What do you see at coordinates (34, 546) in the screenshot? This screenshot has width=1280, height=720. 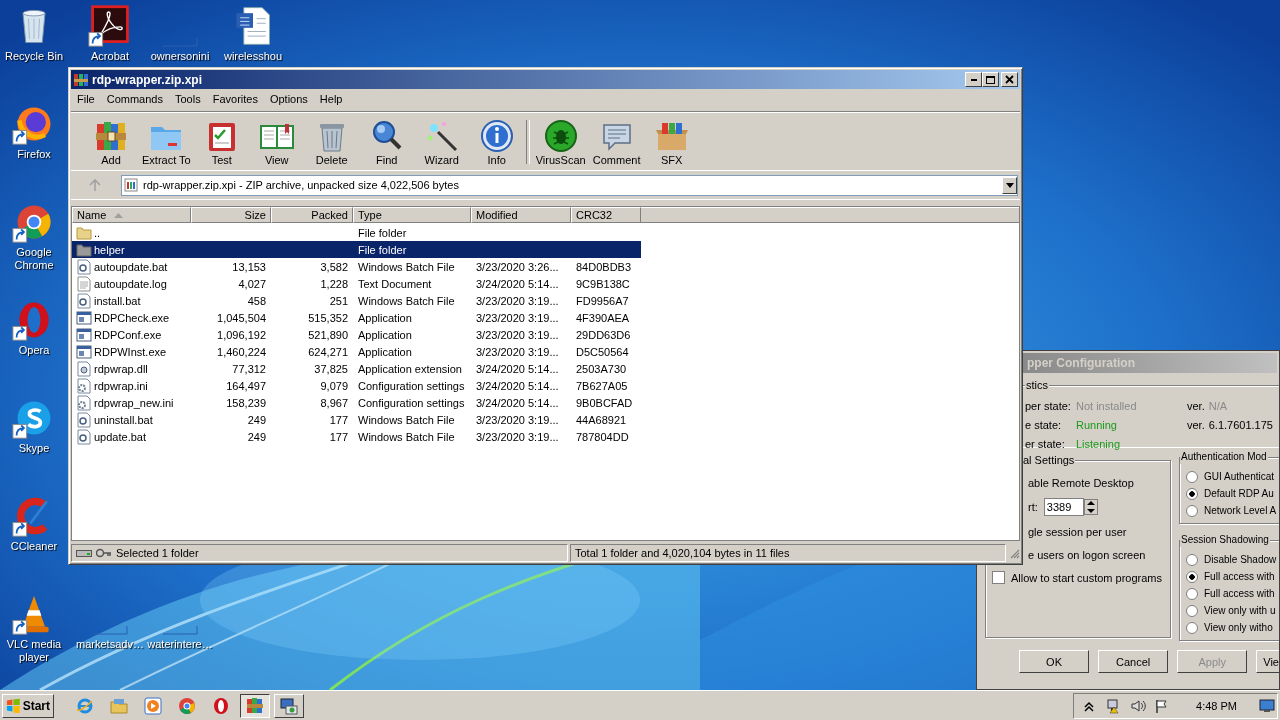 I see `icon-label: CCleaner` at bounding box center [34, 546].